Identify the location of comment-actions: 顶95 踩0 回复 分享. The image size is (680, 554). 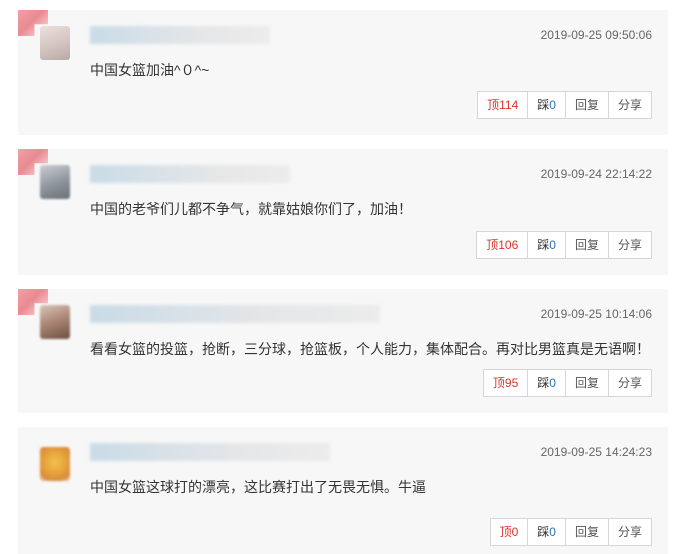
(567, 383).